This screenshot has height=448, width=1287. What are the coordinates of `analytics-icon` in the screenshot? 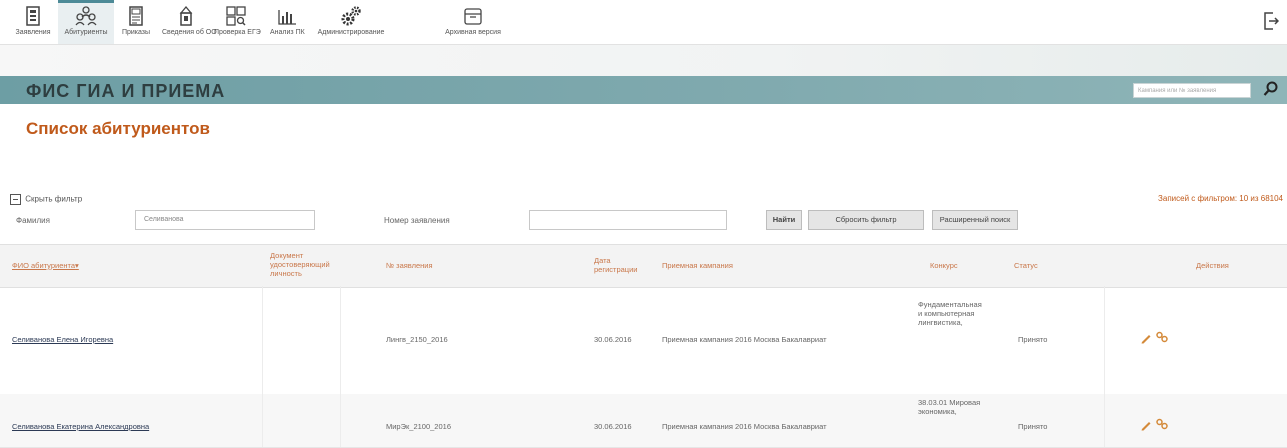 It's located at (287, 17).